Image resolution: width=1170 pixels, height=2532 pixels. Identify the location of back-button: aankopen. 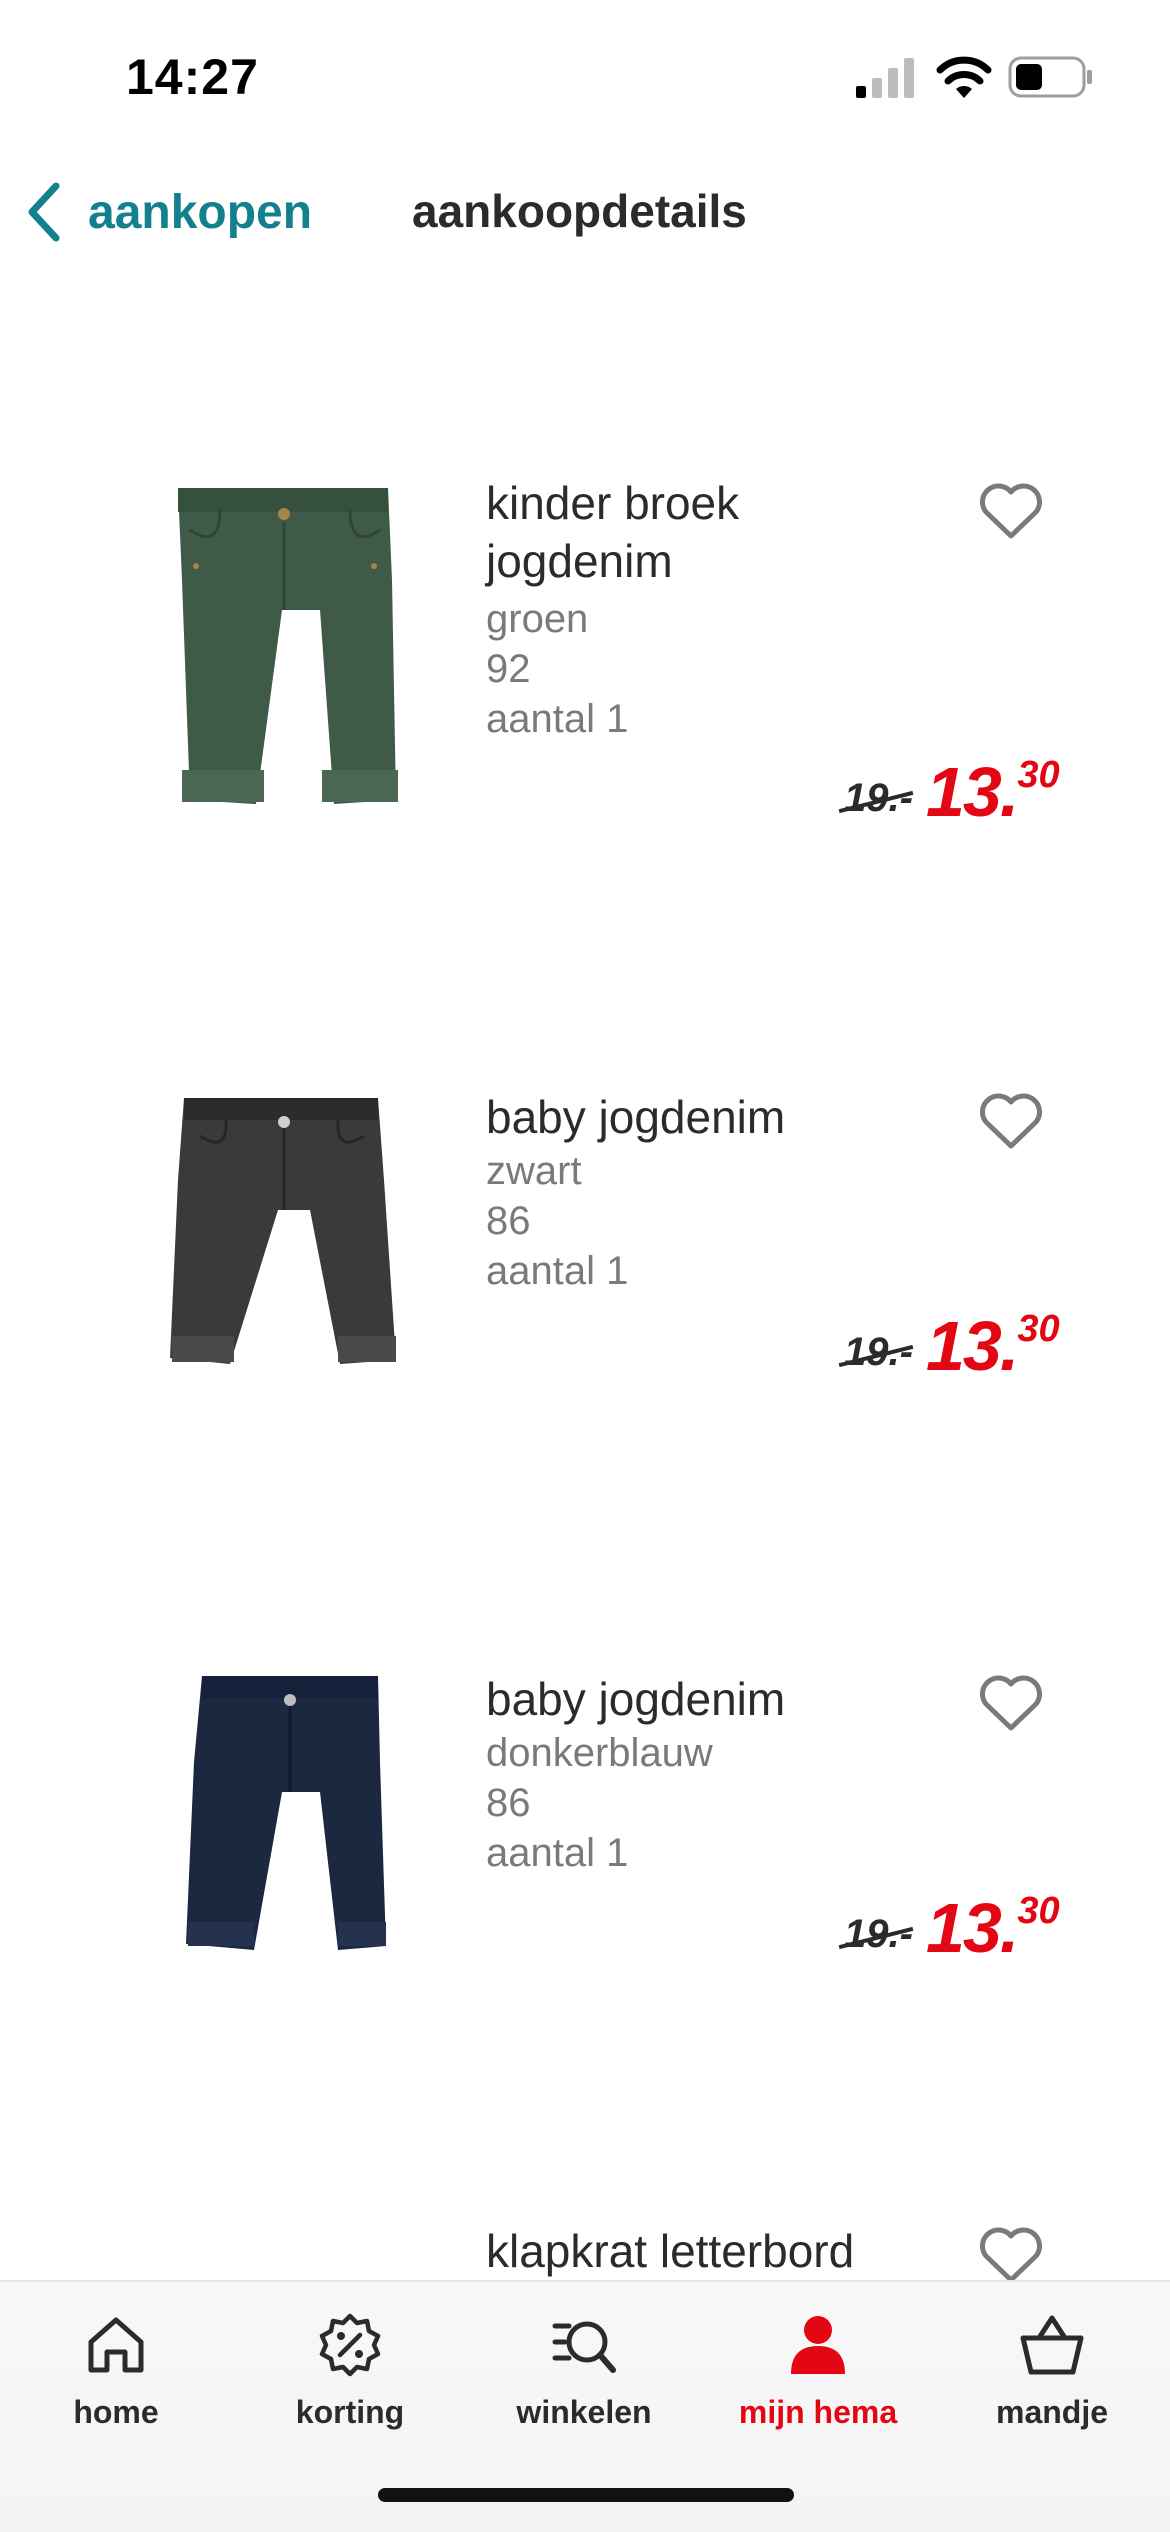
(167, 212).